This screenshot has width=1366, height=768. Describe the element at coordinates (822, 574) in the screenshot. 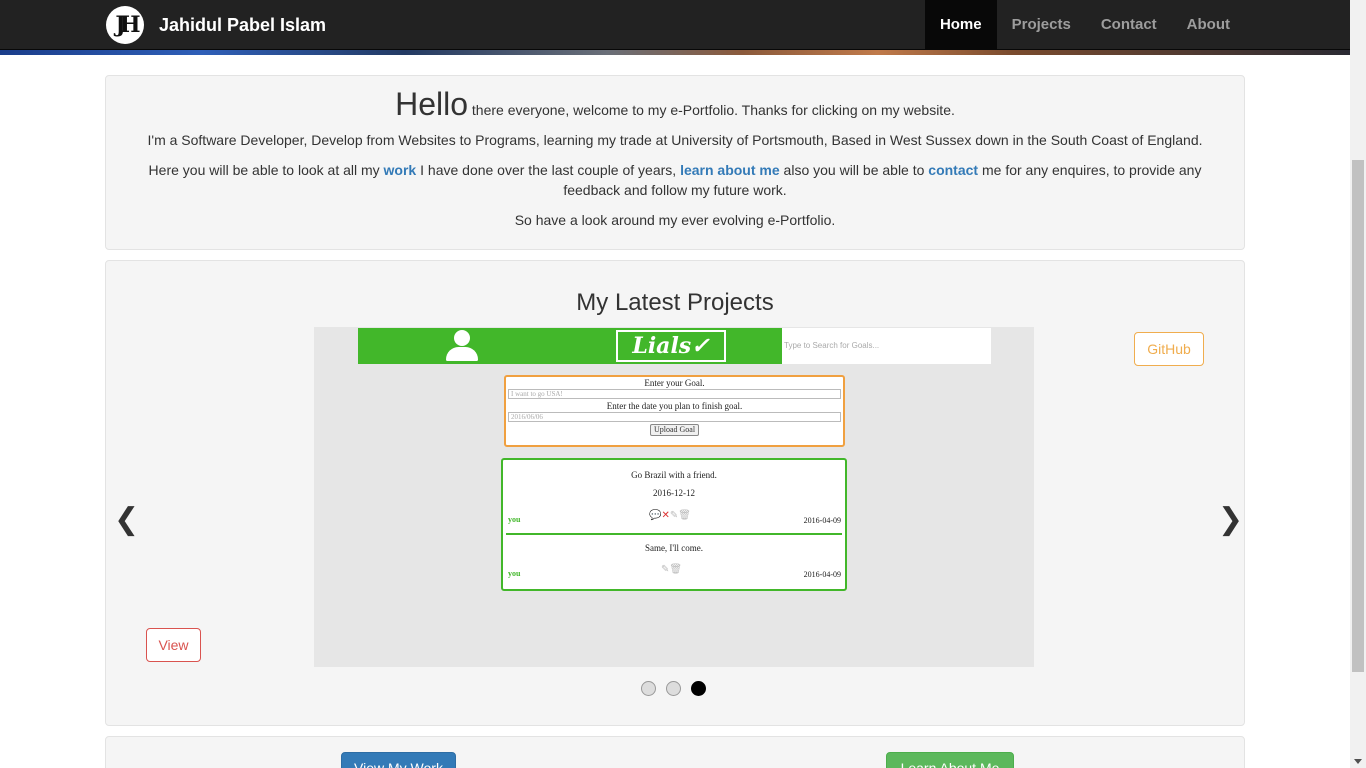

I see `reply-stamp: 2016-04-09` at that location.